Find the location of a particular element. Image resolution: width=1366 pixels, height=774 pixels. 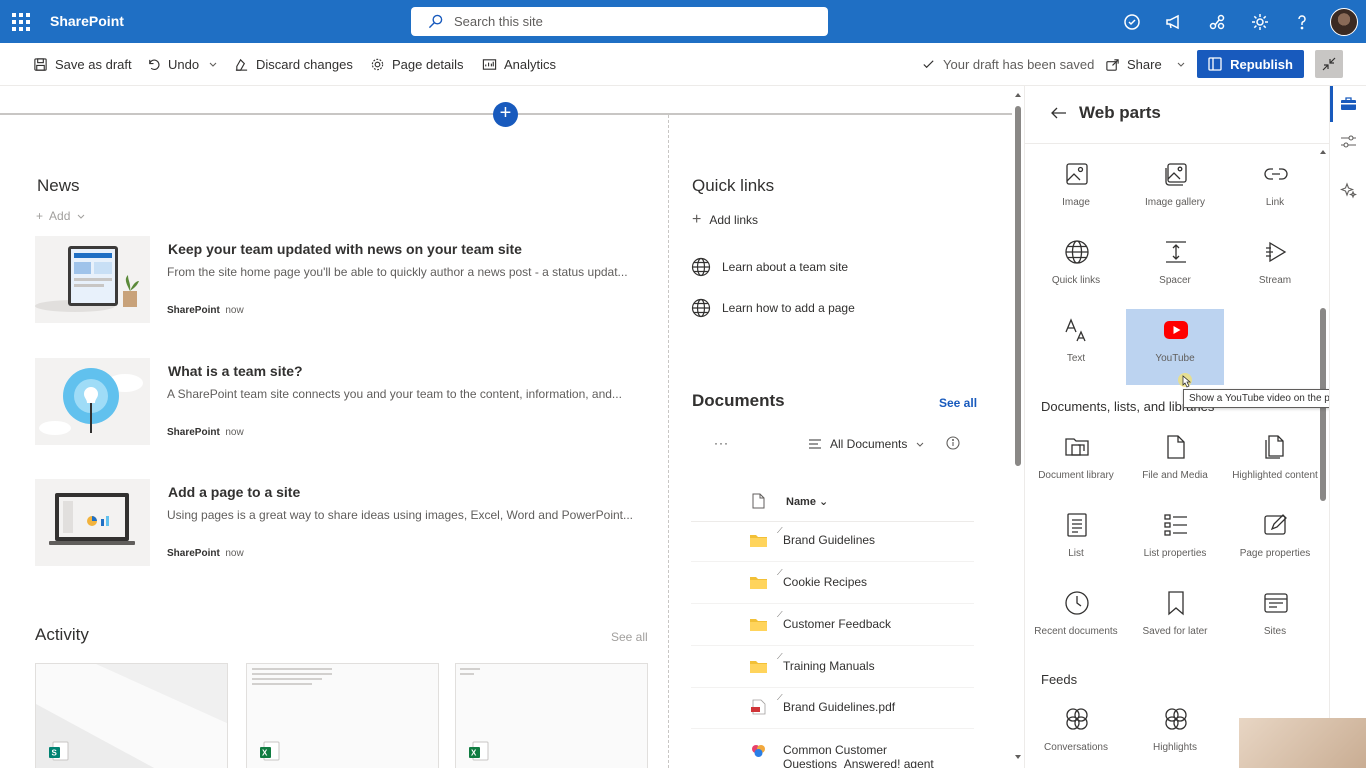

web-part-page-properties: Page properties is located at coordinates (1275, 542).